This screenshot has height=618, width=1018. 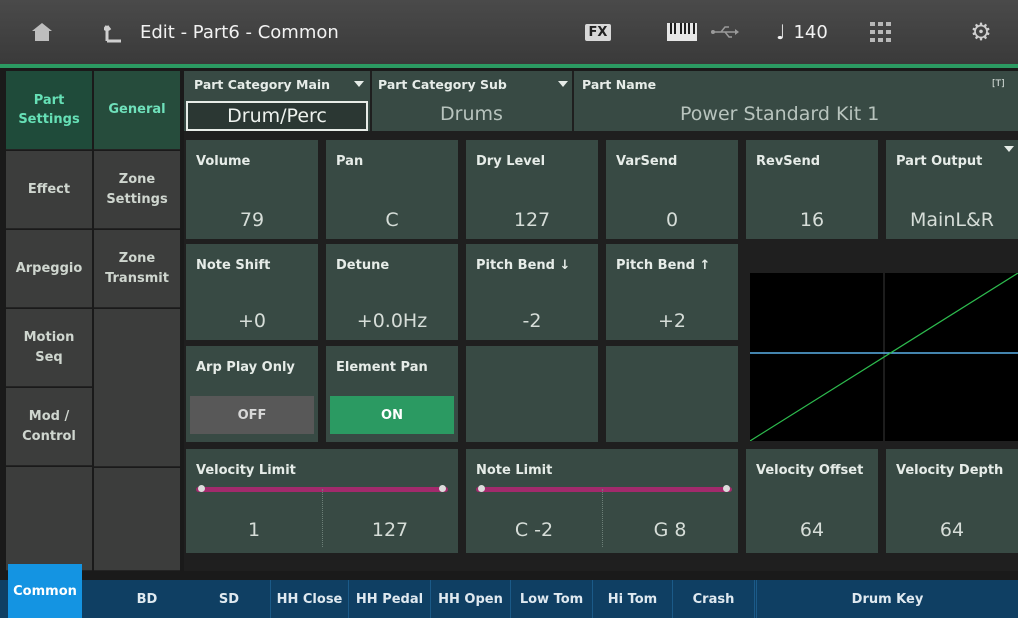 I want to click on tab-label: Arpeggio, so click(x=49, y=268).